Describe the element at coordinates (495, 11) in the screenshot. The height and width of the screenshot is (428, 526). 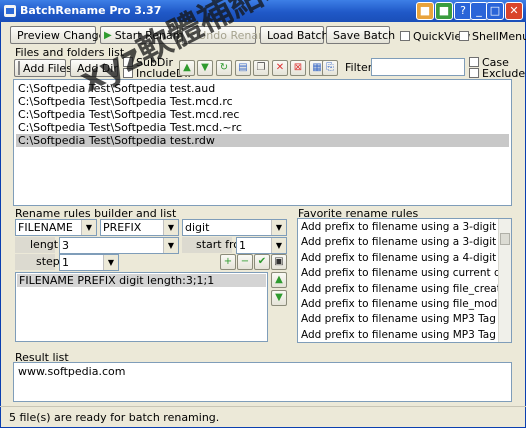
I see `maximize-icon: □` at that location.